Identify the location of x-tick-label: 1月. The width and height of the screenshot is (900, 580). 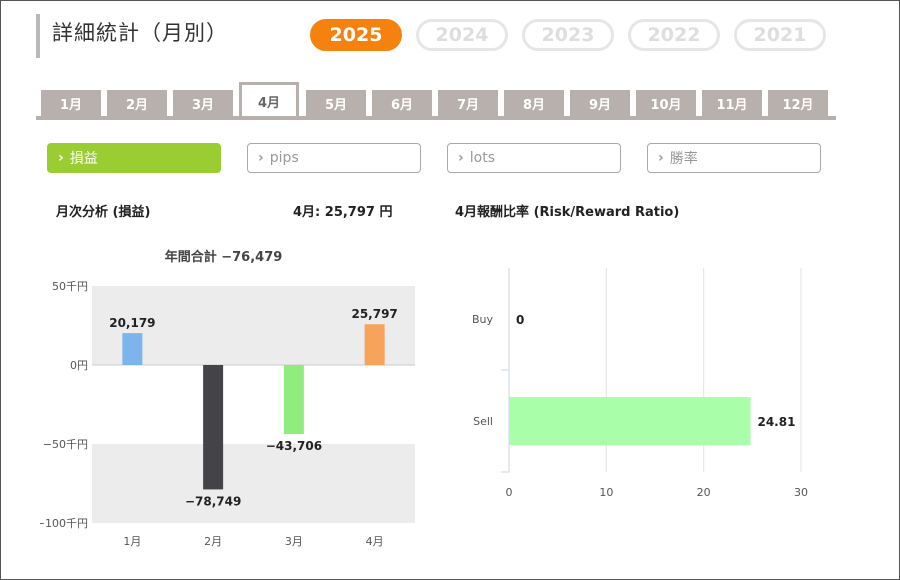
(132, 541).